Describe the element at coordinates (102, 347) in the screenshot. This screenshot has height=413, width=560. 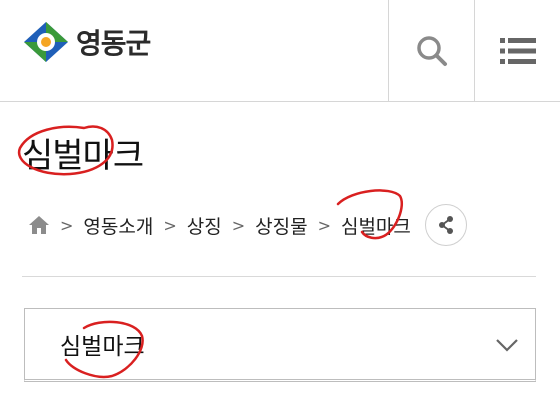
I see `submenu-select-value: 심벌마크` at that location.